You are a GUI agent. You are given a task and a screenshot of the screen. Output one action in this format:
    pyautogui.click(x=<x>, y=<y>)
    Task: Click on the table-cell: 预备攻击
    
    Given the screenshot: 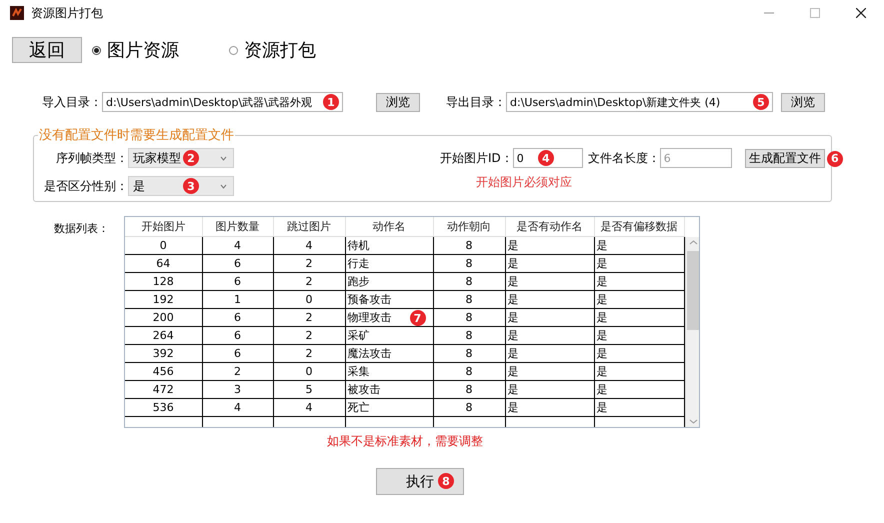 What is the action you would take?
    pyautogui.click(x=389, y=299)
    